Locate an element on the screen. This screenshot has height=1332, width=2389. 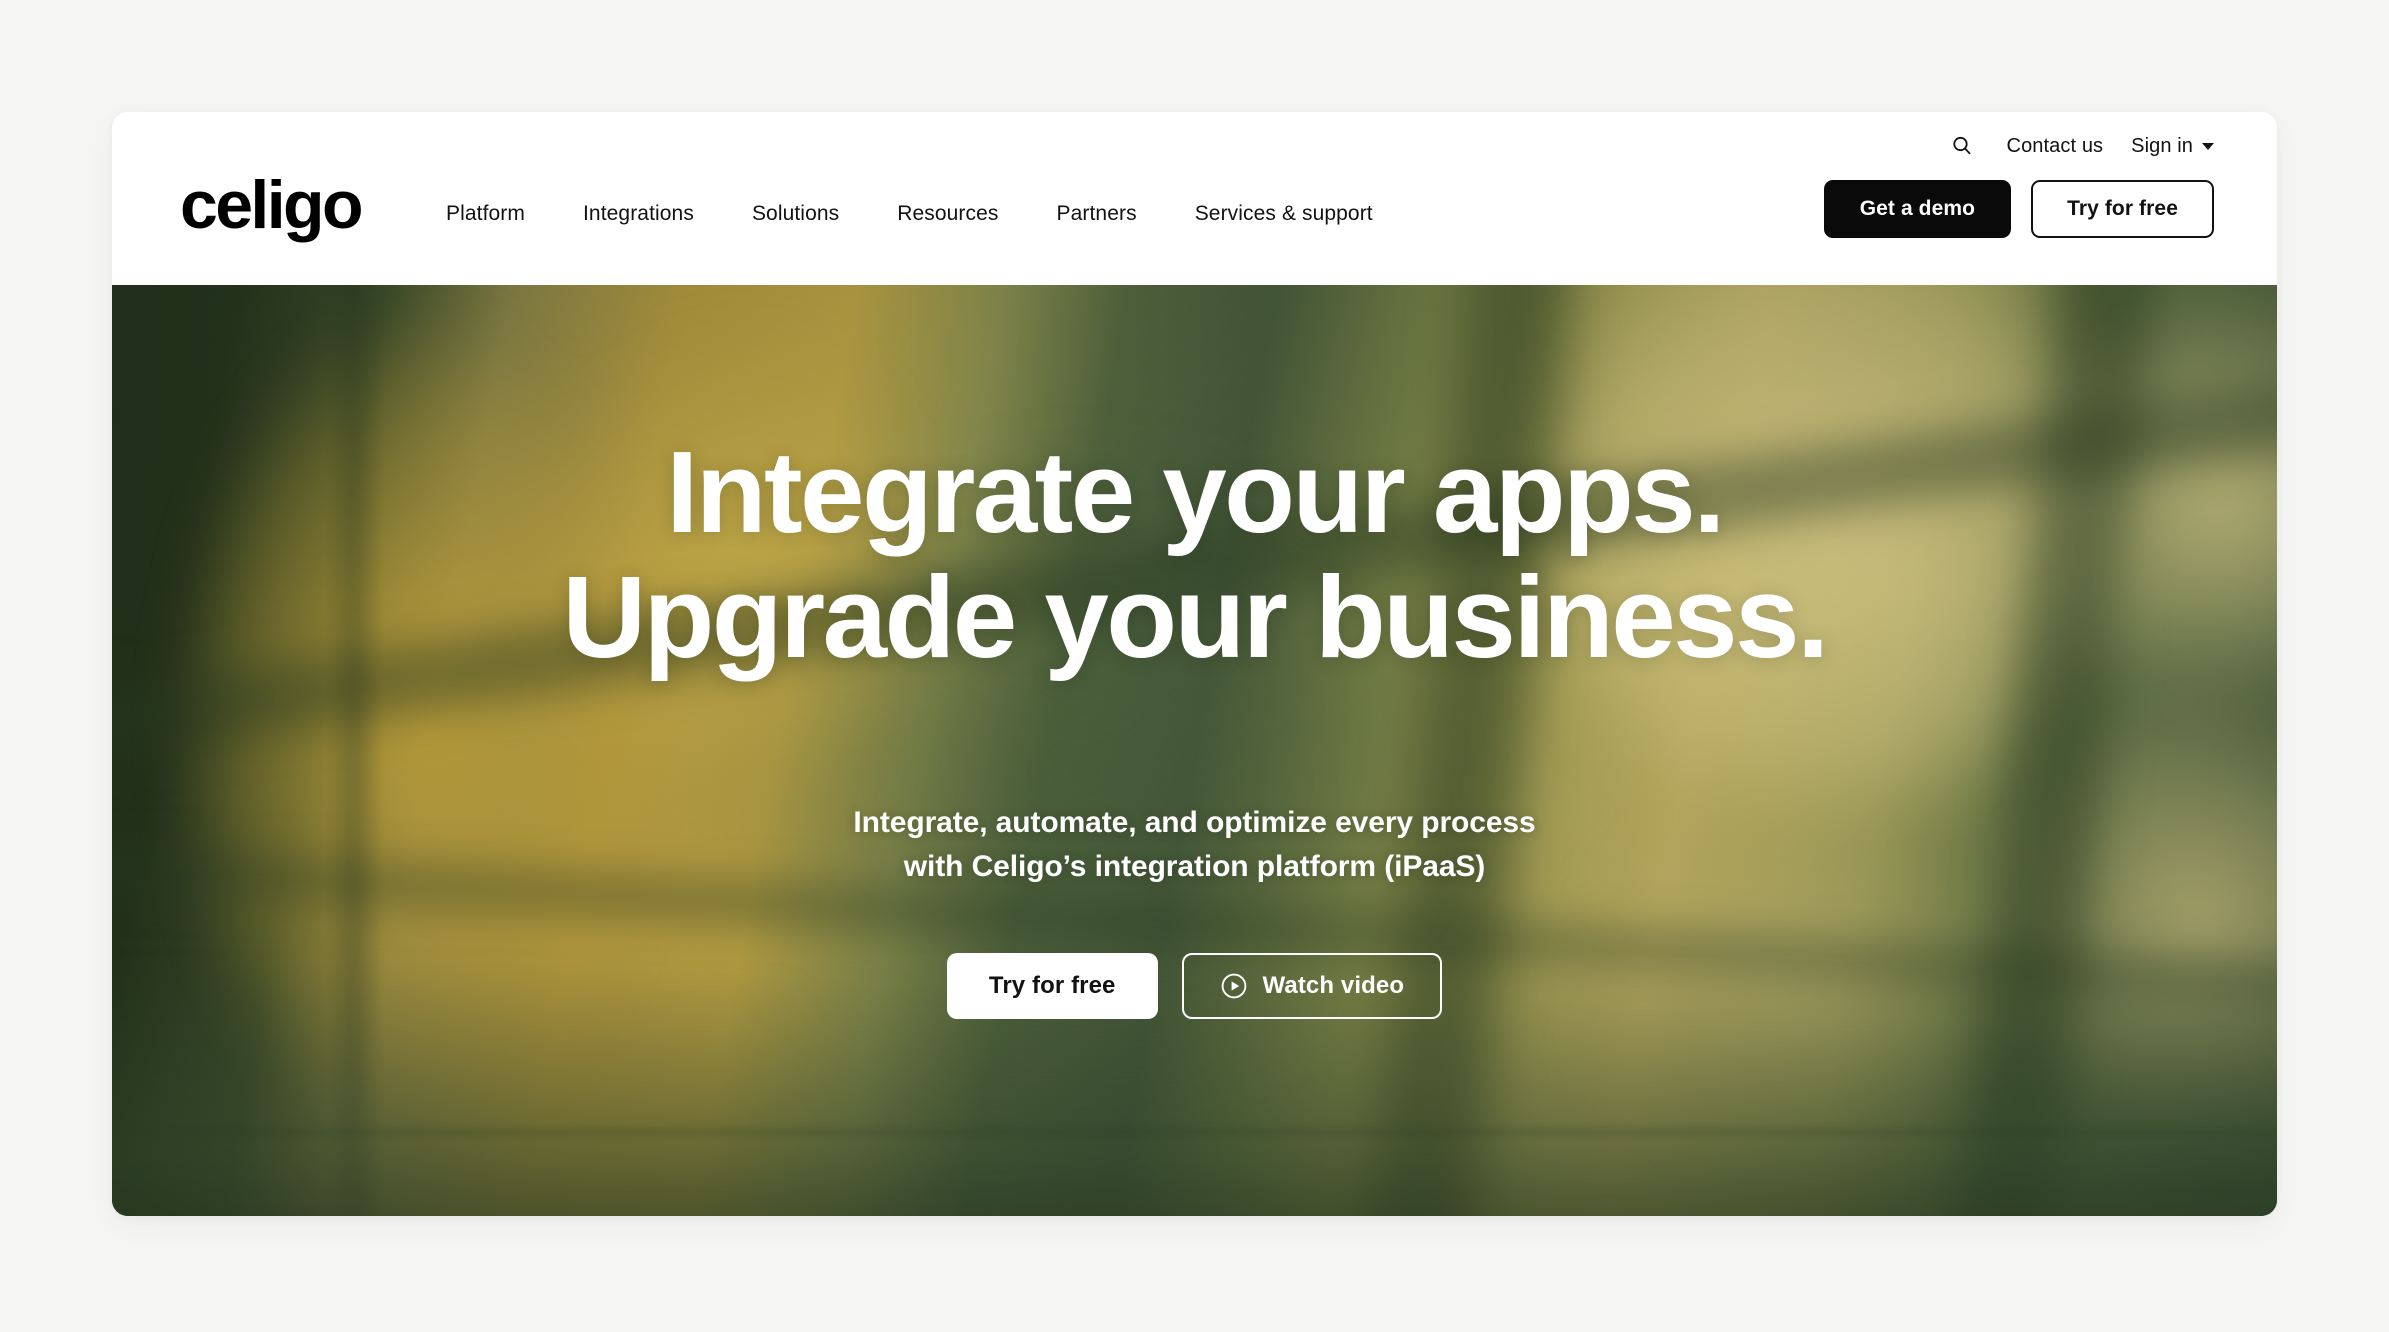
watch-video-button: Watch video is located at coordinates (1312, 986).